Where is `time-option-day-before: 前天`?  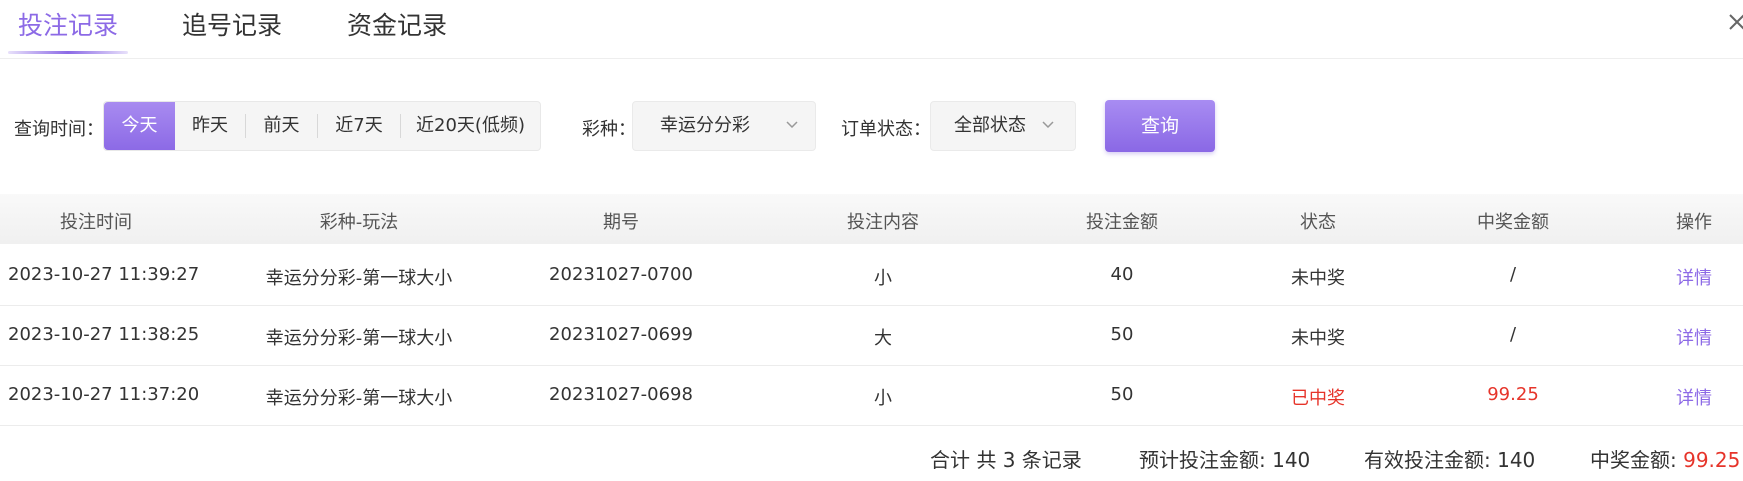
time-option-day-before: 前天 is located at coordinates (281, 126).